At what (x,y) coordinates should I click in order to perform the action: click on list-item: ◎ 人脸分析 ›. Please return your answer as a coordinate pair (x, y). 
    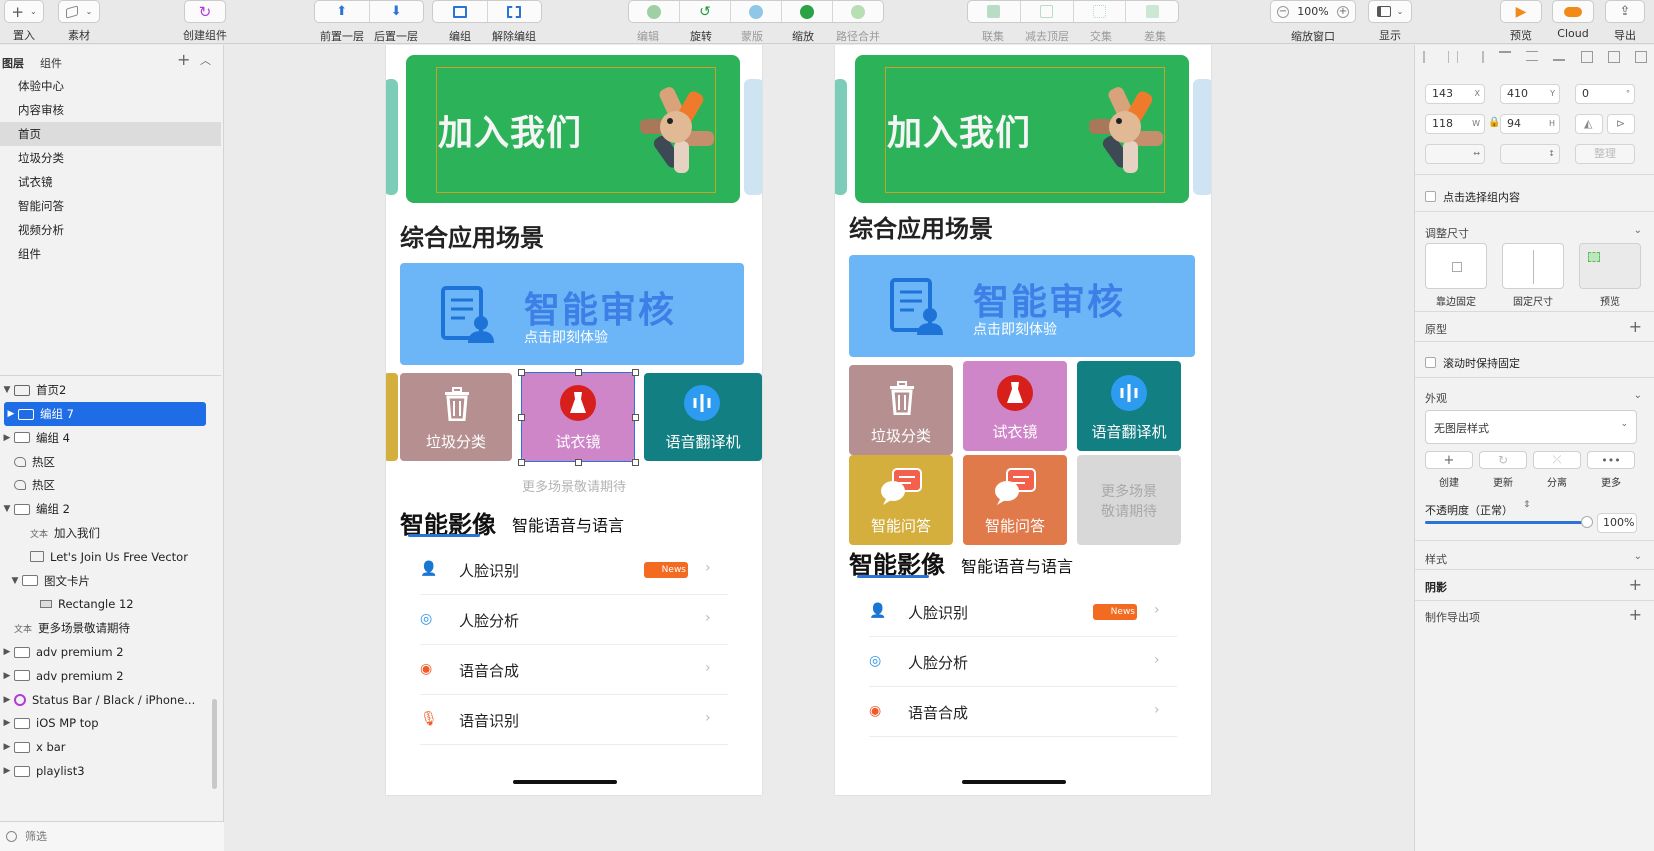
    Looking at the image, I should click on (1013, 662).